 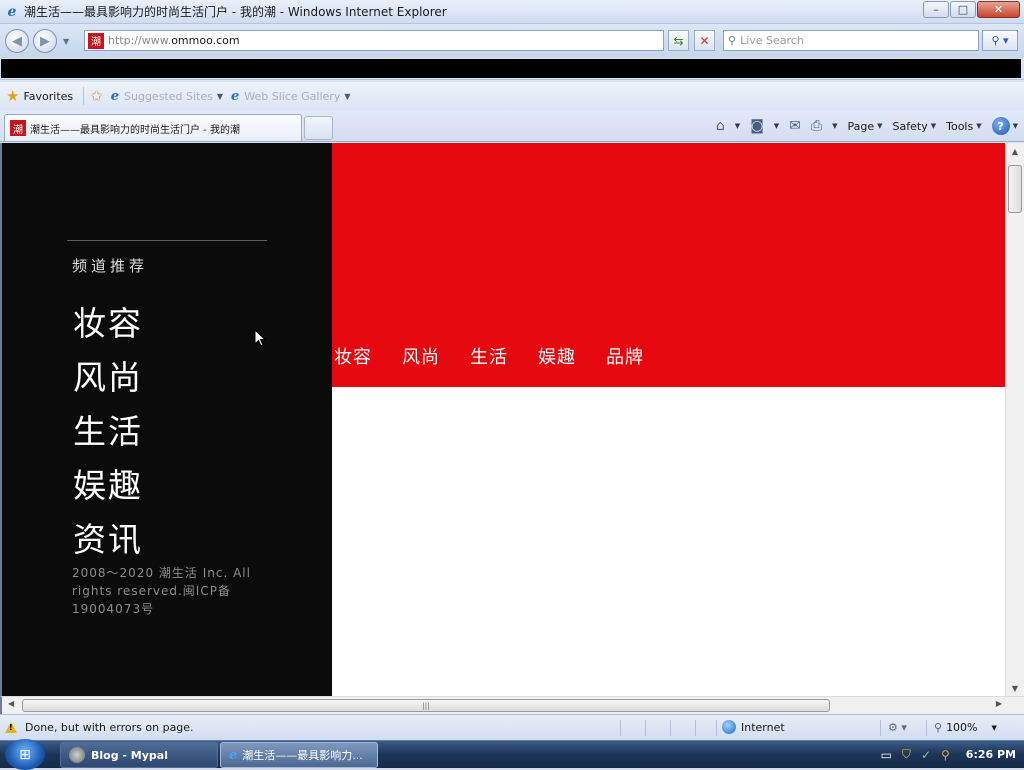 I want to click on keyboard-icon: ▭, so click(x=886, y=755).